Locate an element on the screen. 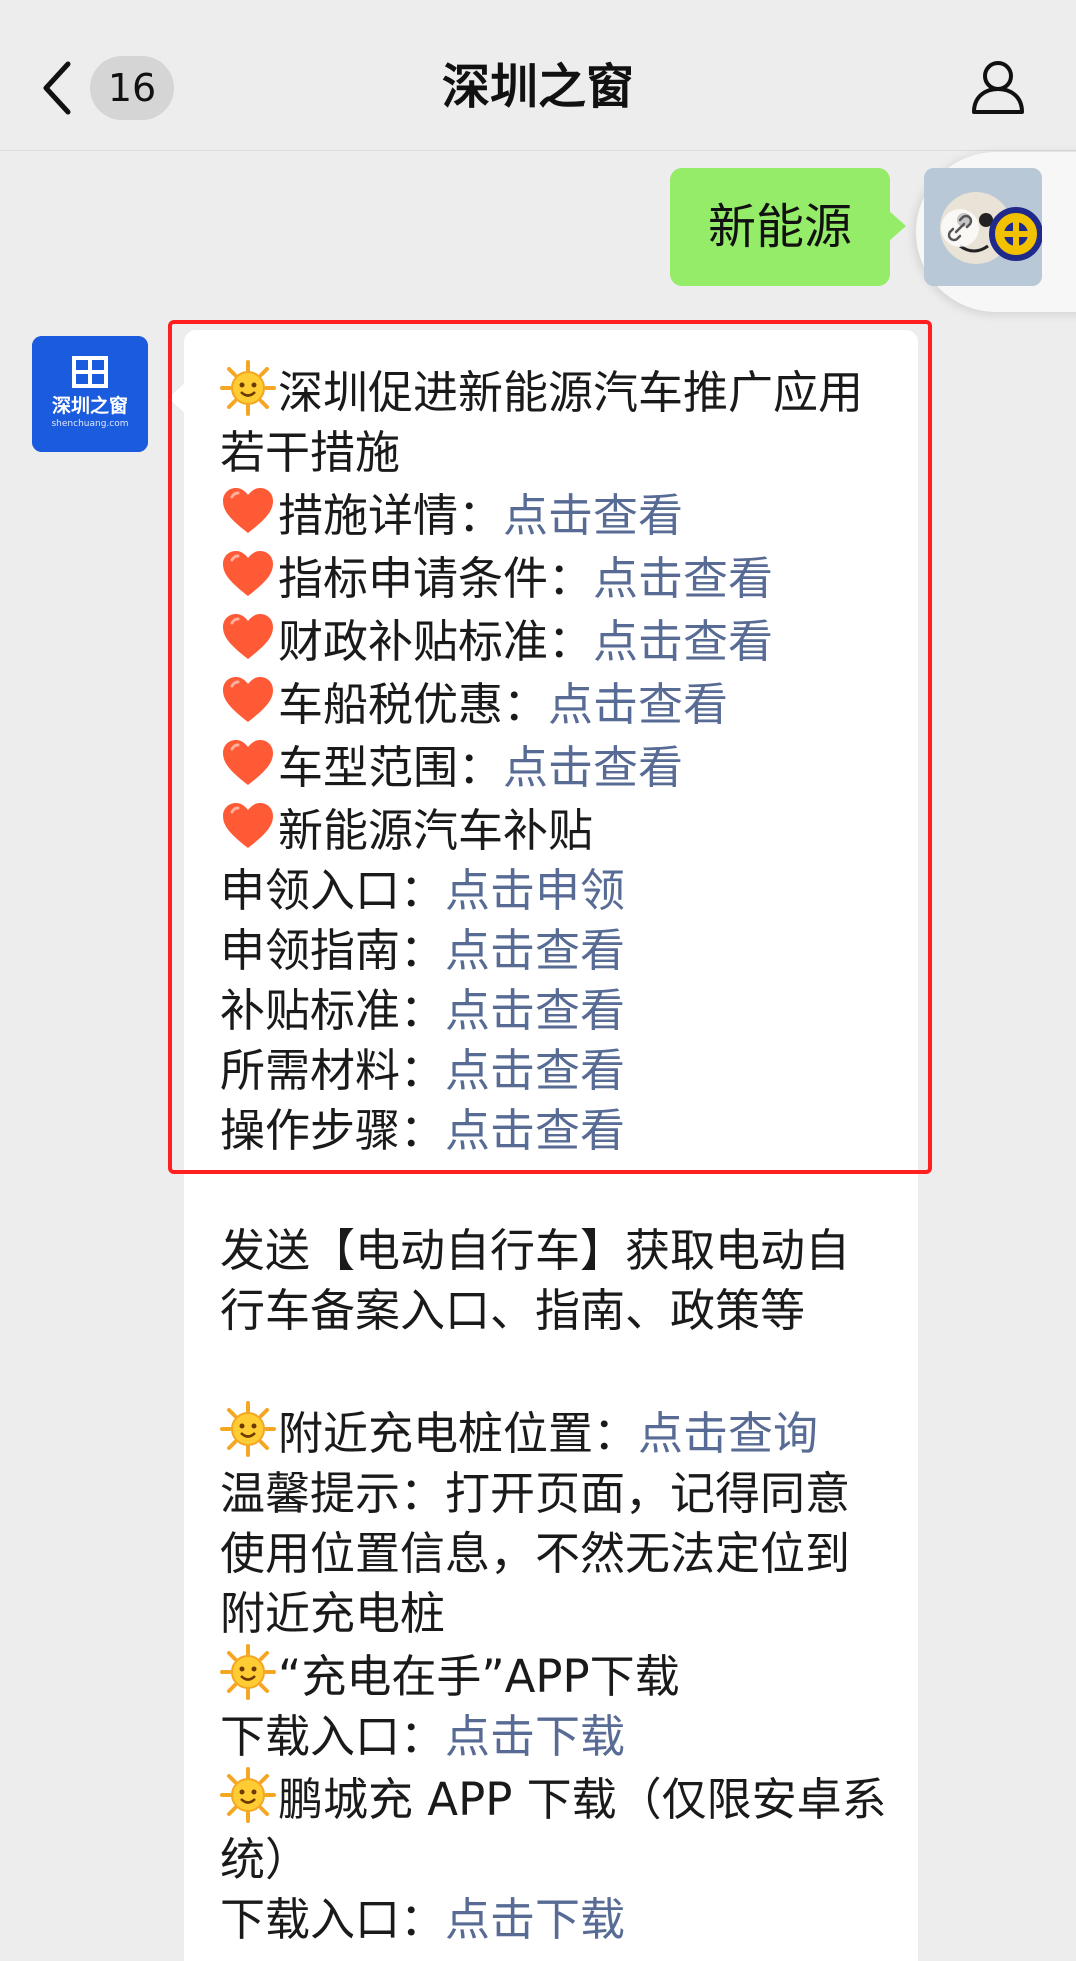  app2-title-line: 鹏城充 APP 下载（仅限安卓系统） is located at coordinates (555, 1828).